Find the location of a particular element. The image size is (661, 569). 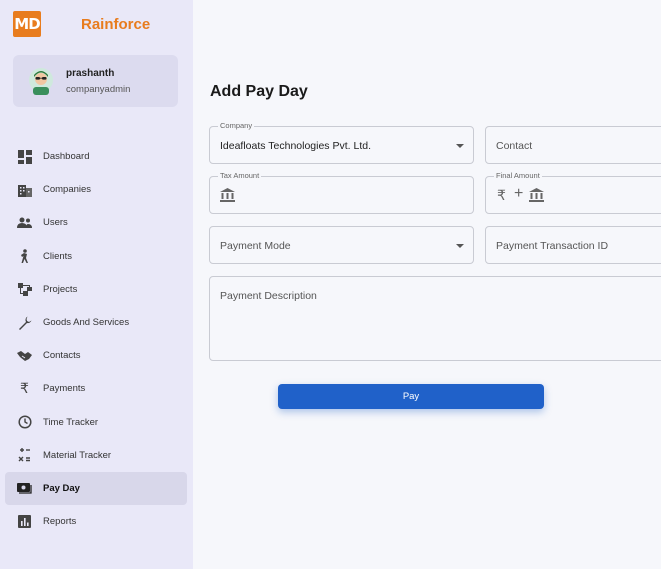

sidebar-item-material-tracker: Material Tracker is located at coordinates (96, 455).